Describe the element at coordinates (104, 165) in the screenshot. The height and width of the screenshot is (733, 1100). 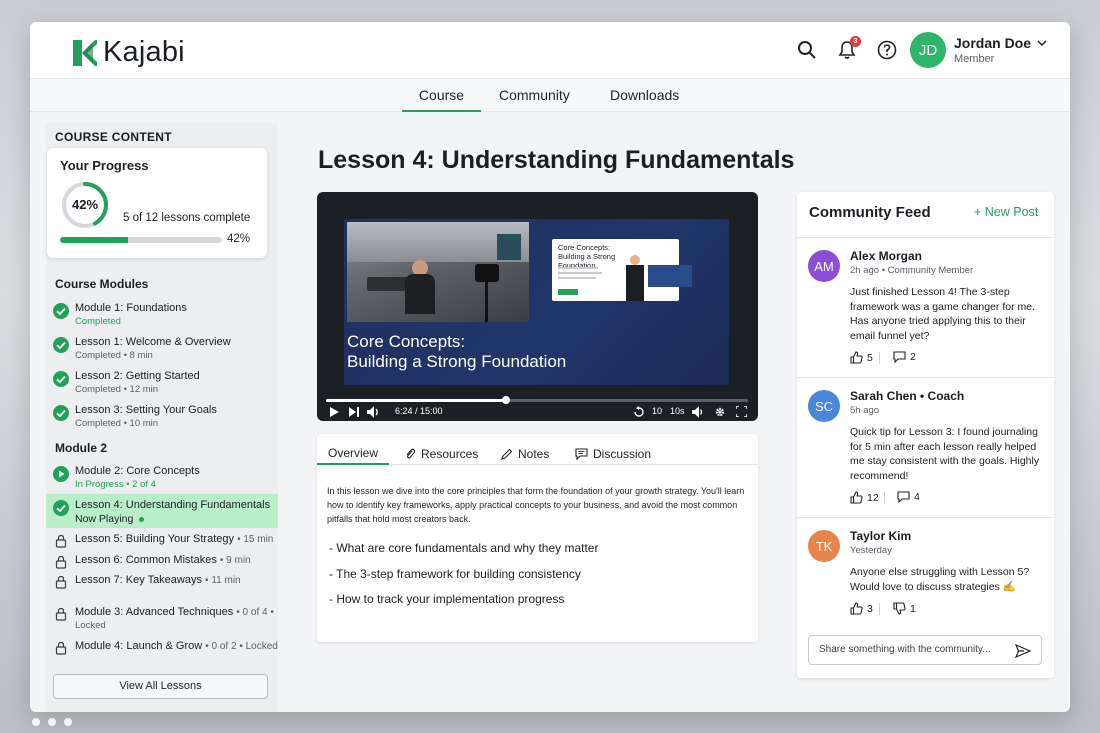
I see `progress-title: Your Progress` at that location.